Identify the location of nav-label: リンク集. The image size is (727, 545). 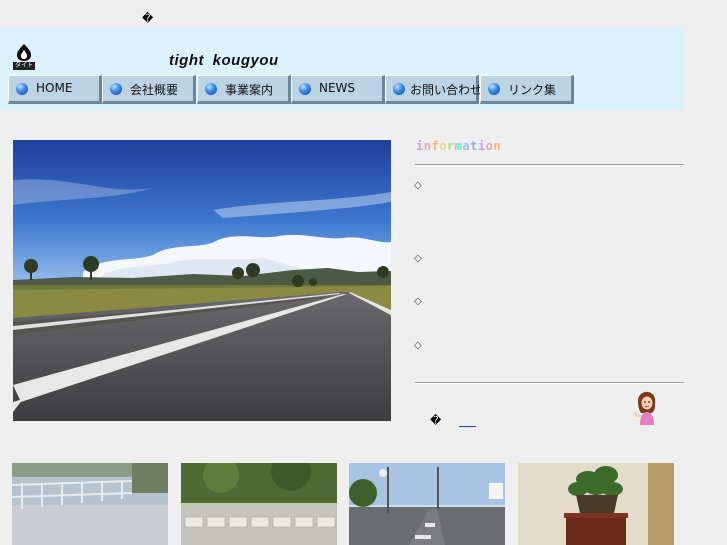
(532, 90).